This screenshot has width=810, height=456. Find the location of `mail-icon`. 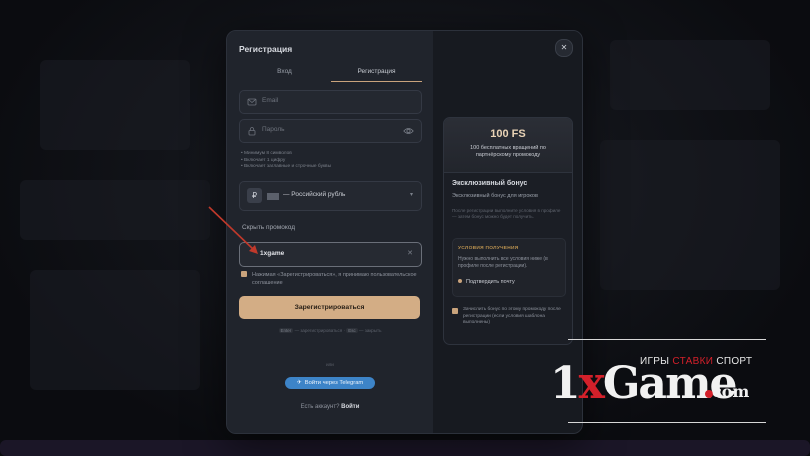

mail-icon is located at coordinates (252, 102).